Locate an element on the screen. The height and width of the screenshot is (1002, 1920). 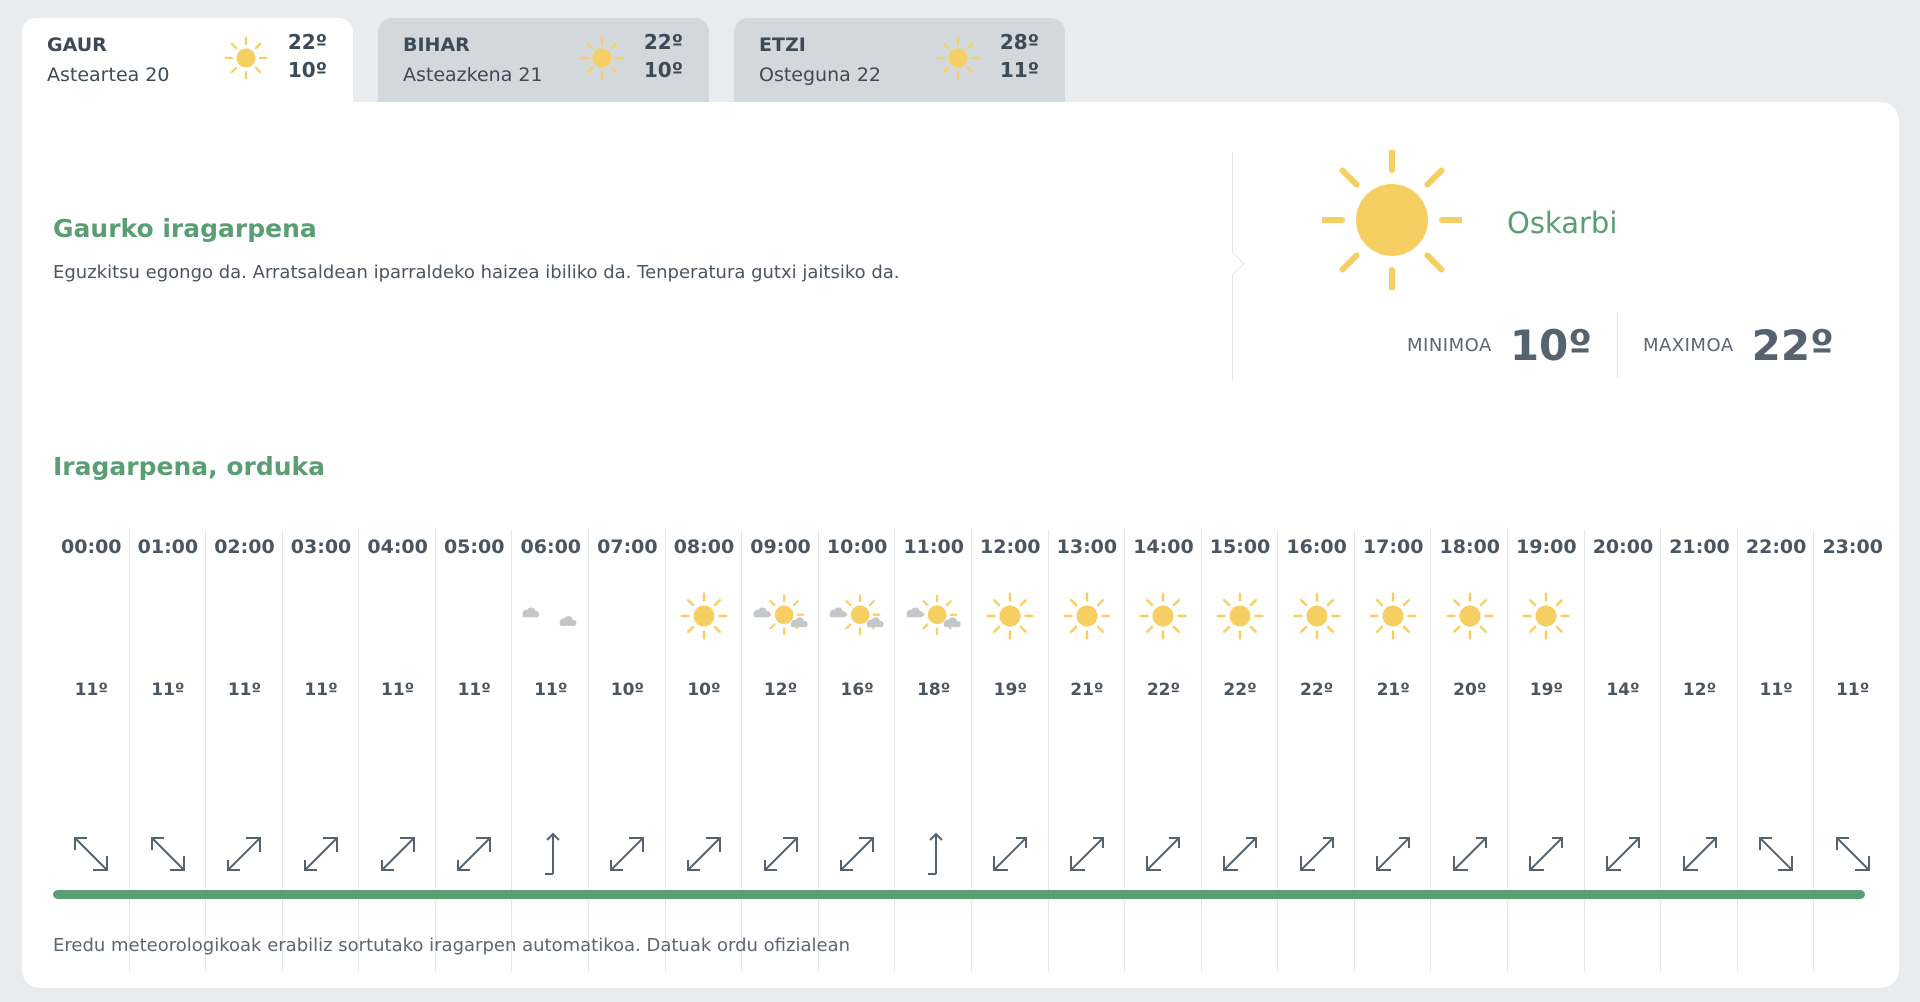
hourly-scrollbar is located at coordinates (959, 894).